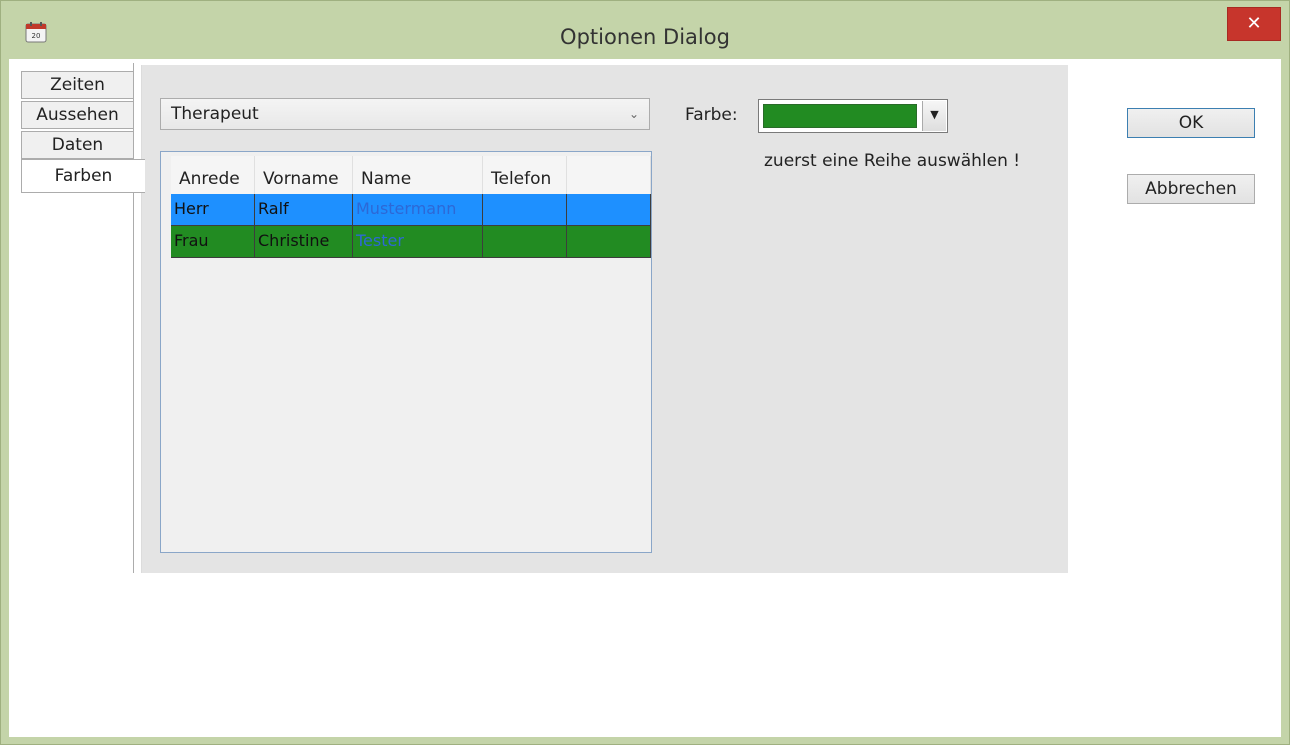 This screenshot has height=745, width=1290. I want to click on title-bar: 20 Optionen Dialog ✕, so click(645, 30).